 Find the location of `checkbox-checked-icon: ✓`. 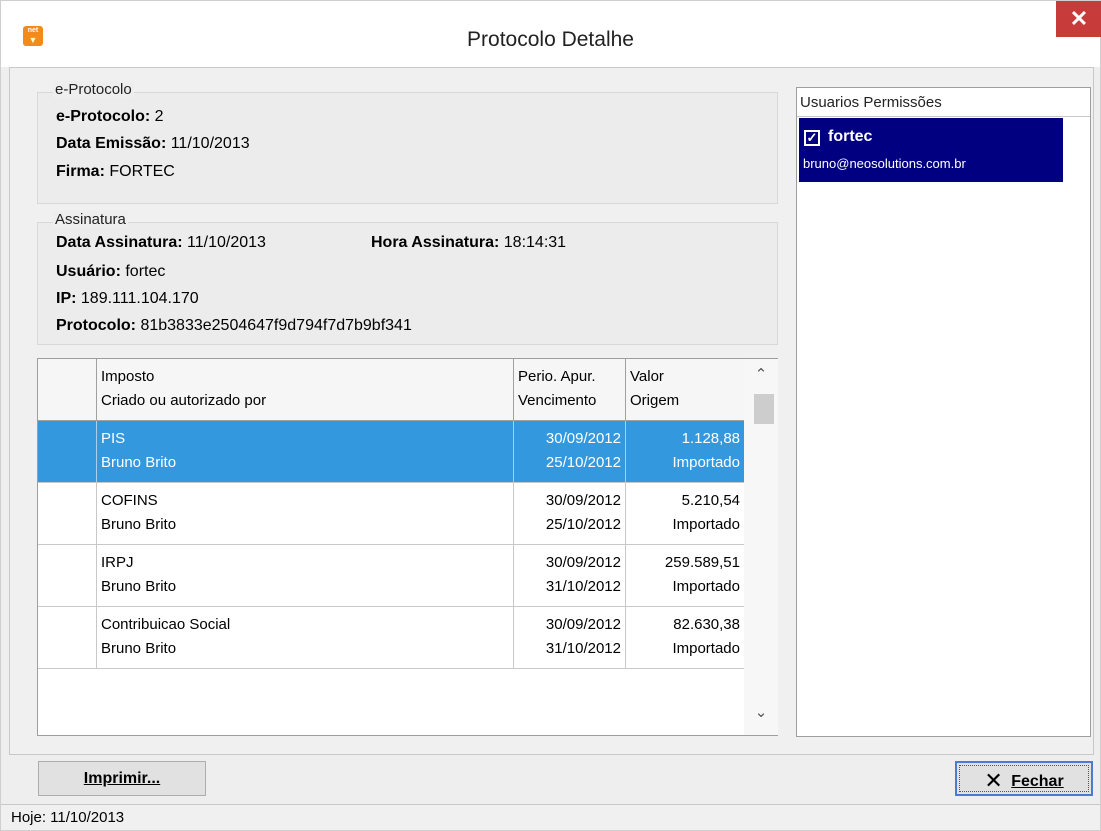

checkbox-checked-icon: ✓ is located at coordinates (812, 138).